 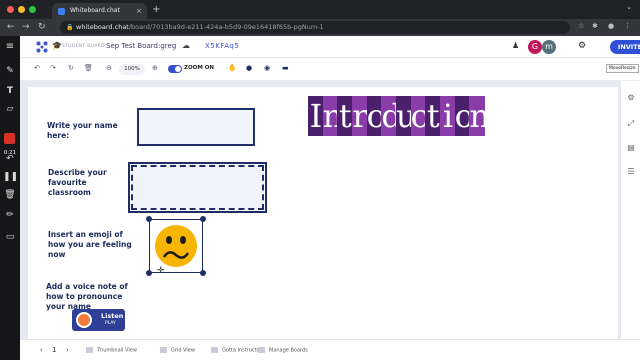 I want to click on zoom-toggle, so click(x=175, y=69).